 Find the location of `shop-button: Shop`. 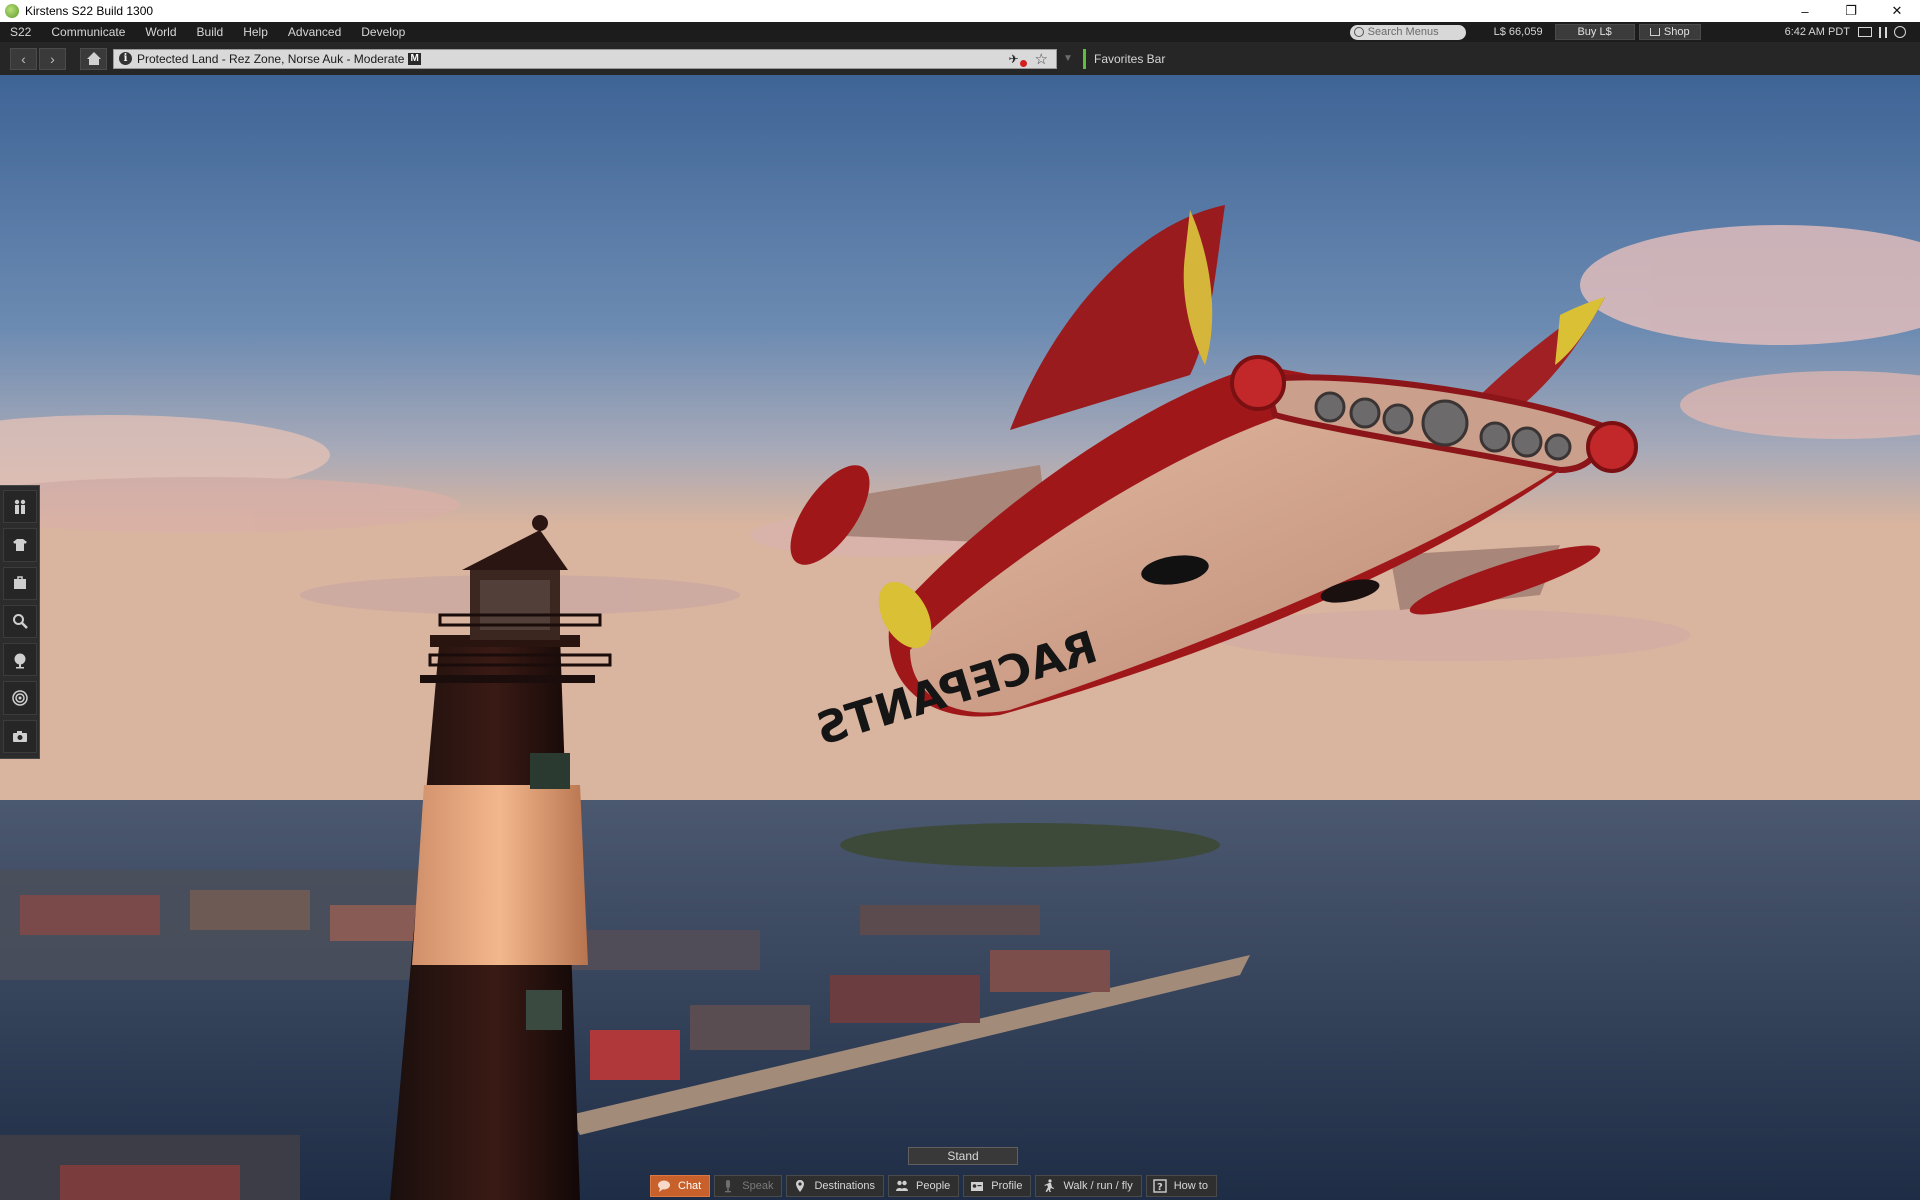

shop-button: Shop is located at coordinates (1669, 32).